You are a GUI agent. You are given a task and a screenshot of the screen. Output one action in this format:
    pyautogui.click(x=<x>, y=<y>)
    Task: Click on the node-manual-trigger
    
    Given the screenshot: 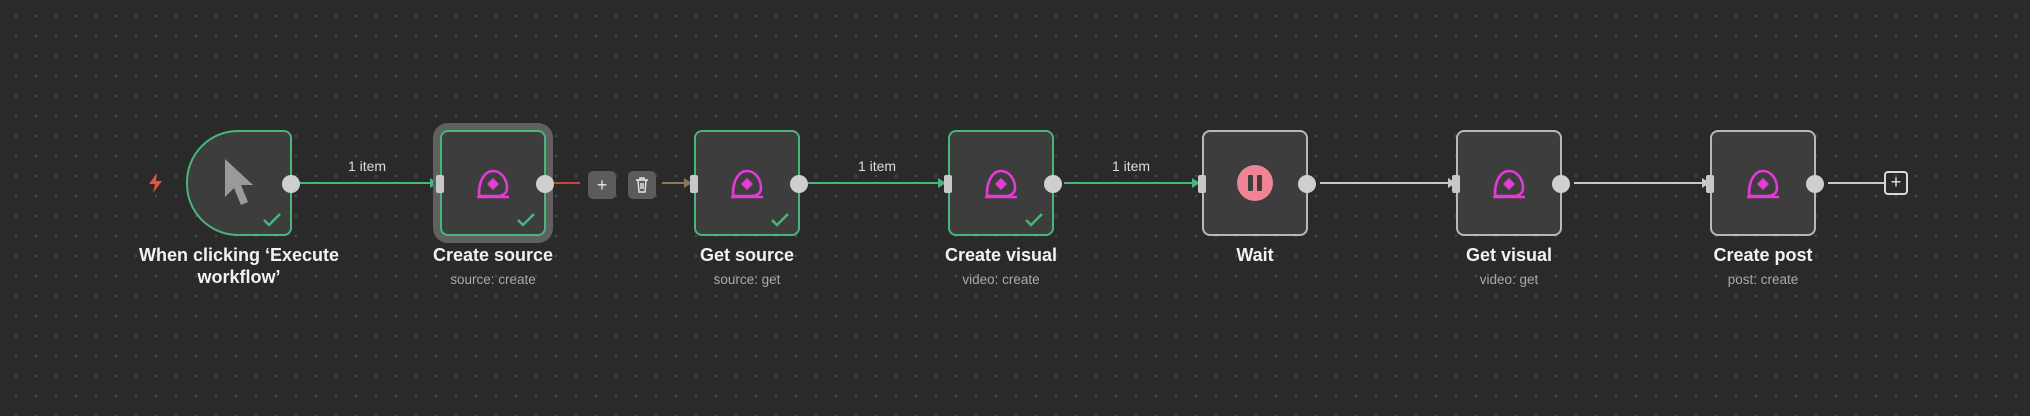 What is the action you would take?
    pyautogui.click(x=243, y=183)
    